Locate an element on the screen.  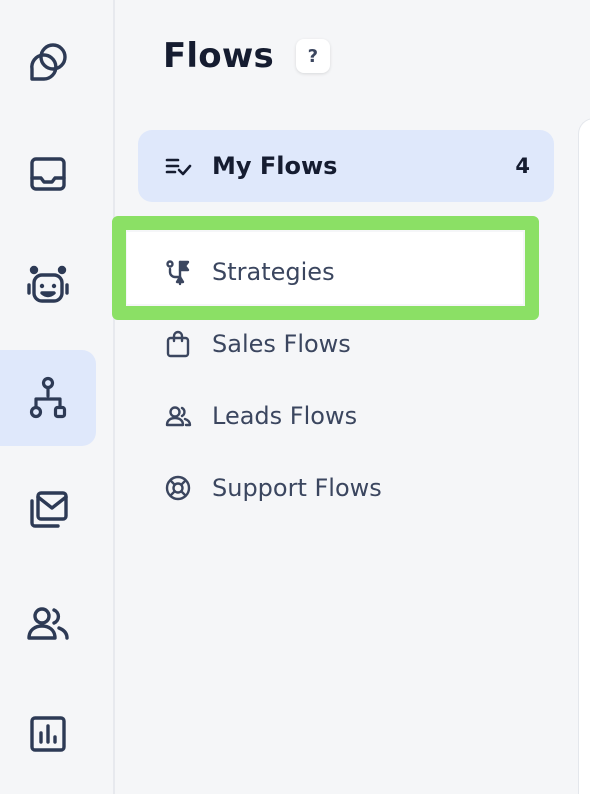
contacts-icon is located at coordinates (48, 623).